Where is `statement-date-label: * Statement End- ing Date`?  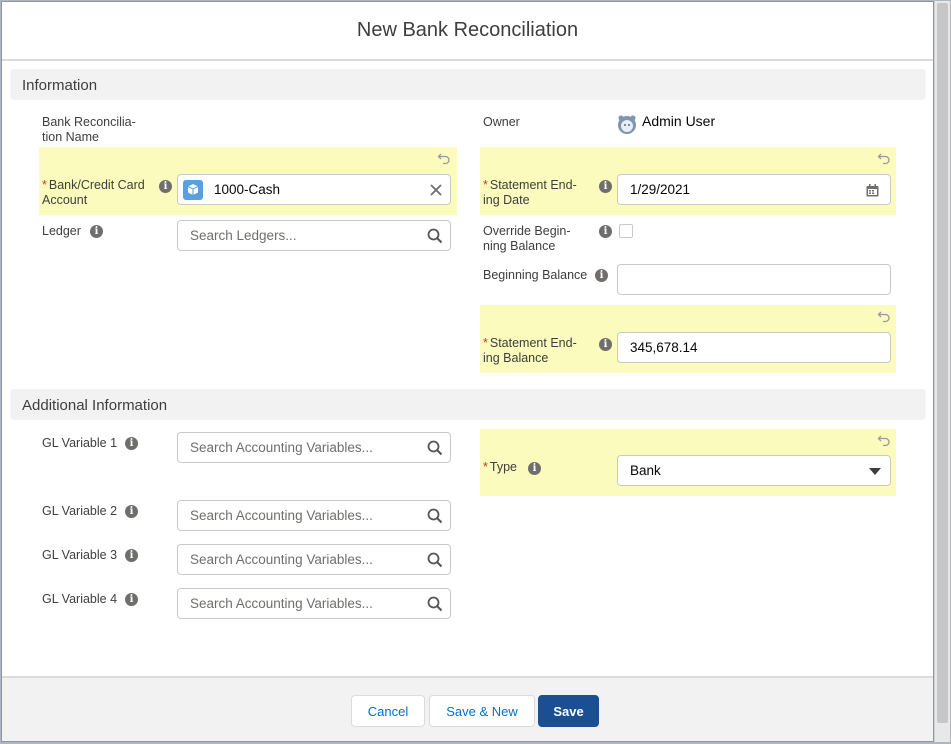 statement-date-label: * Statement End- ing Date is located at coordinates (530, 193).